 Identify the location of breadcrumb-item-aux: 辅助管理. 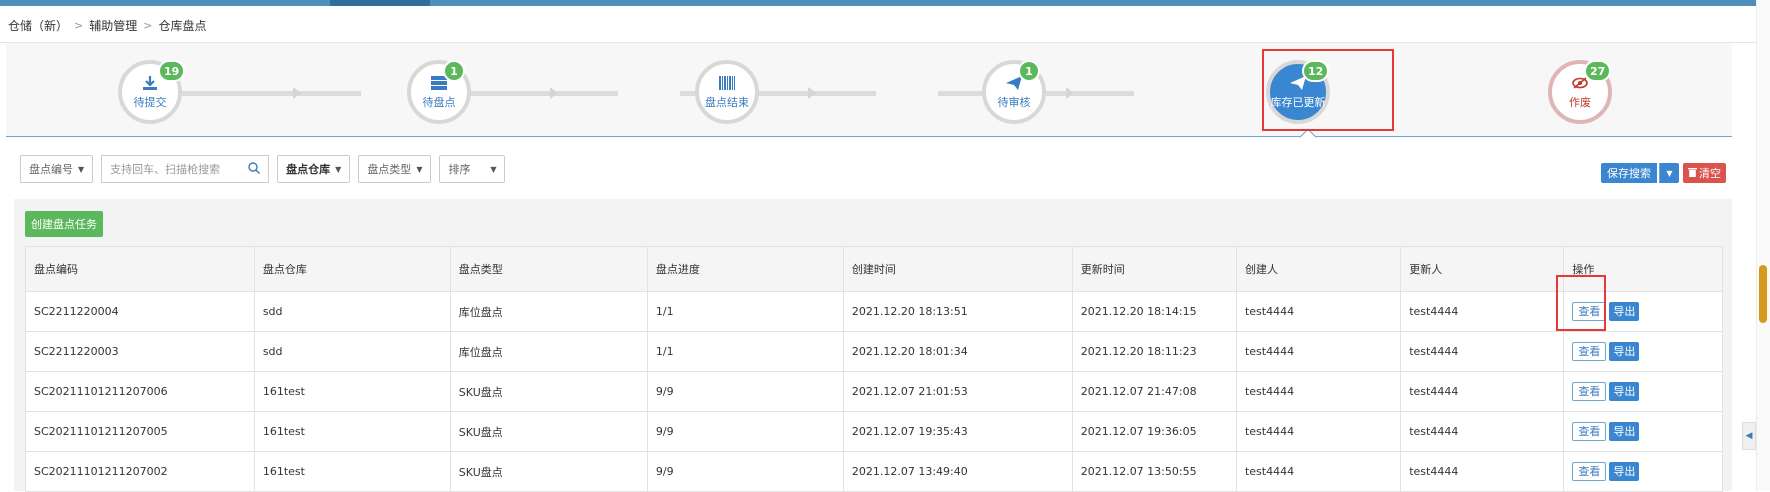
(113, 25).